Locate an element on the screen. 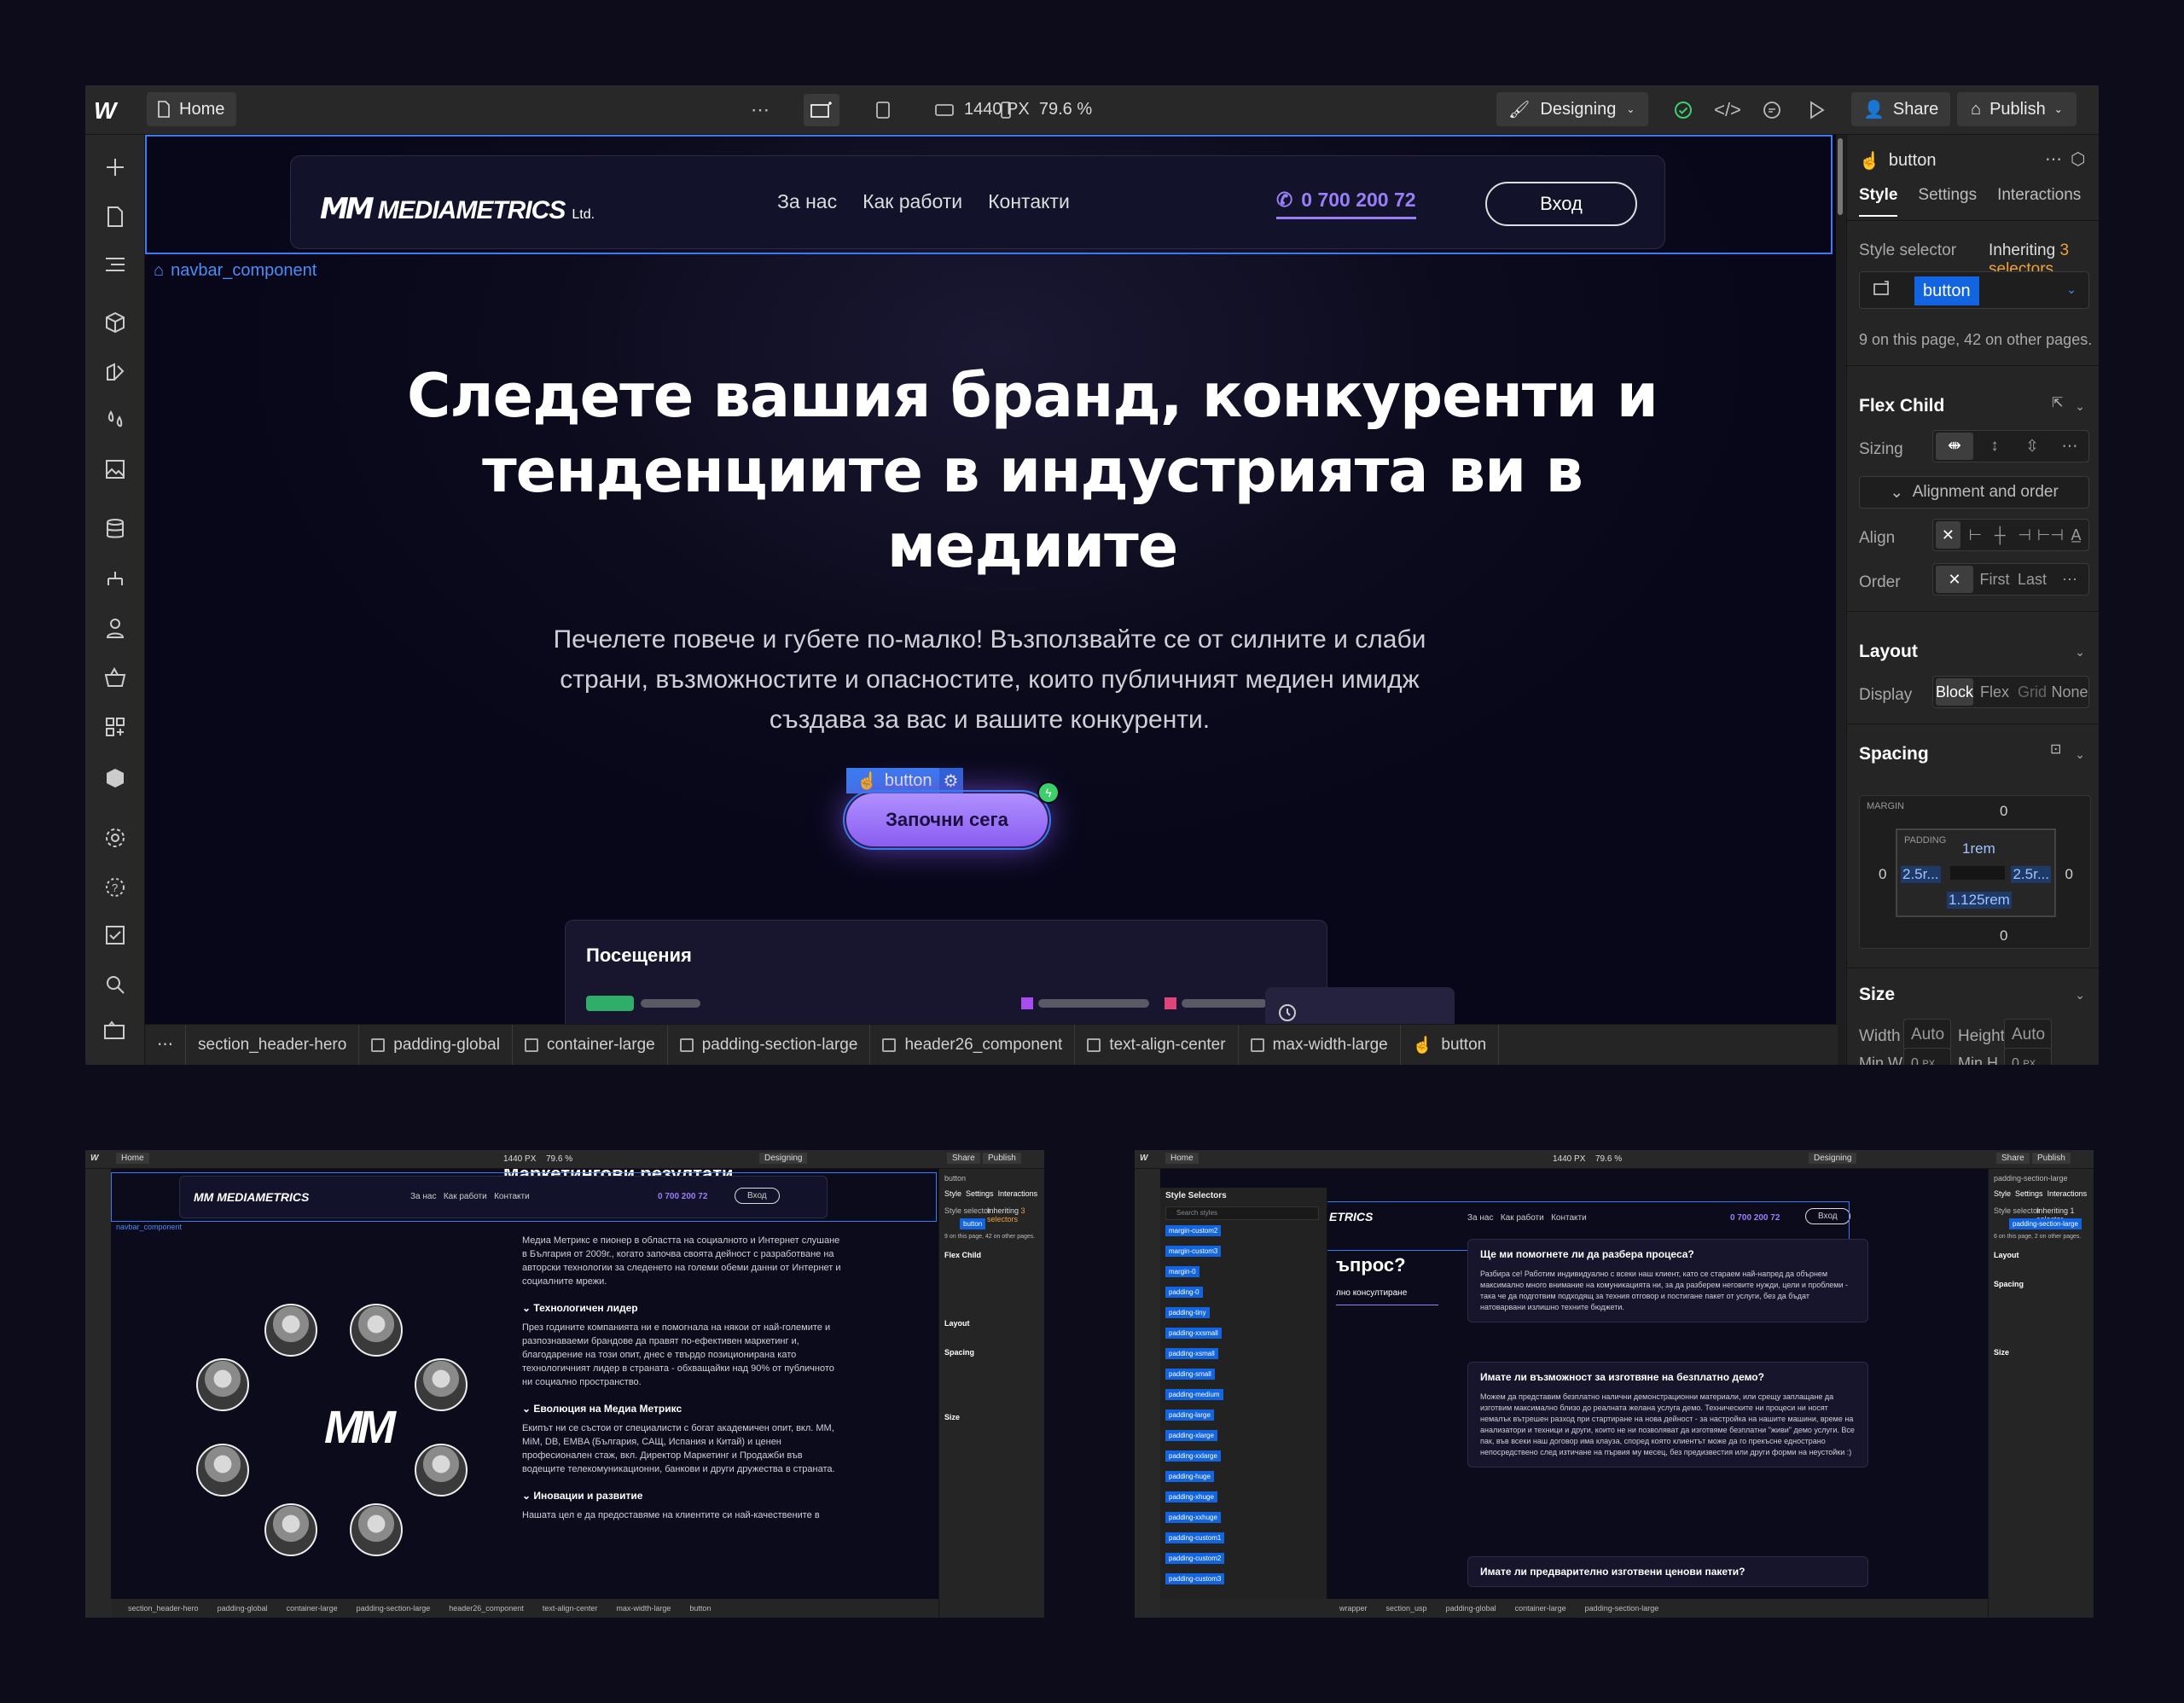 This screenshot has width=2184, height=1703. sizing-shrink-icon: ⇼ is located at coordinates (1955, 447).